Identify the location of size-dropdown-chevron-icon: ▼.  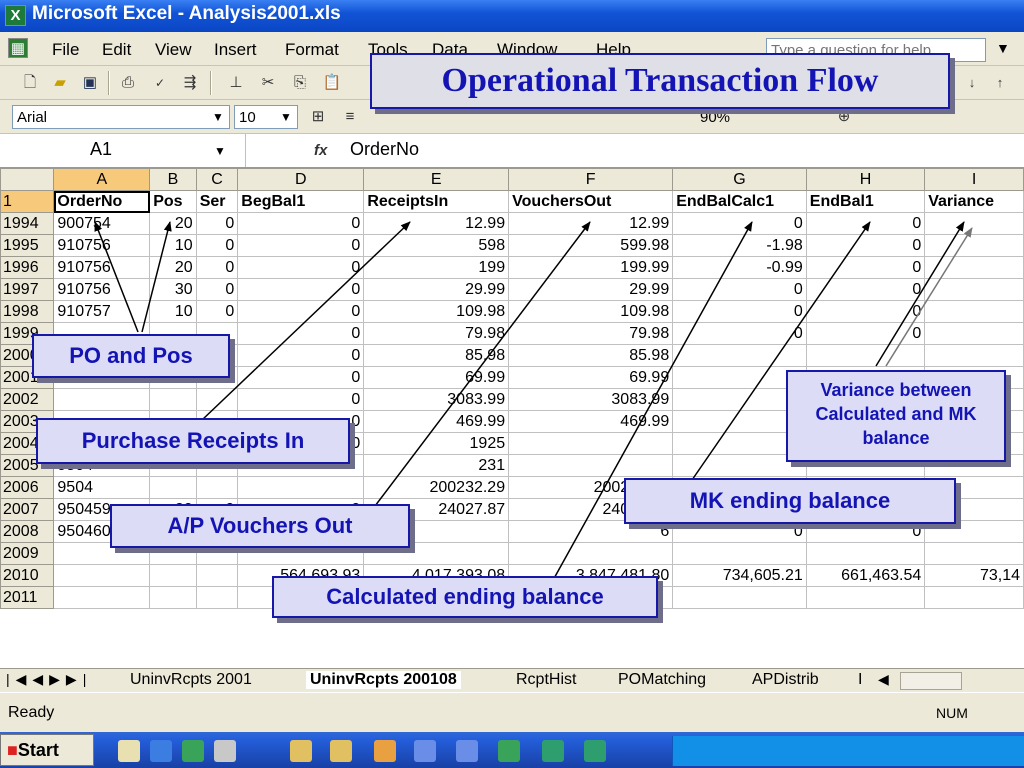
(286, 117).